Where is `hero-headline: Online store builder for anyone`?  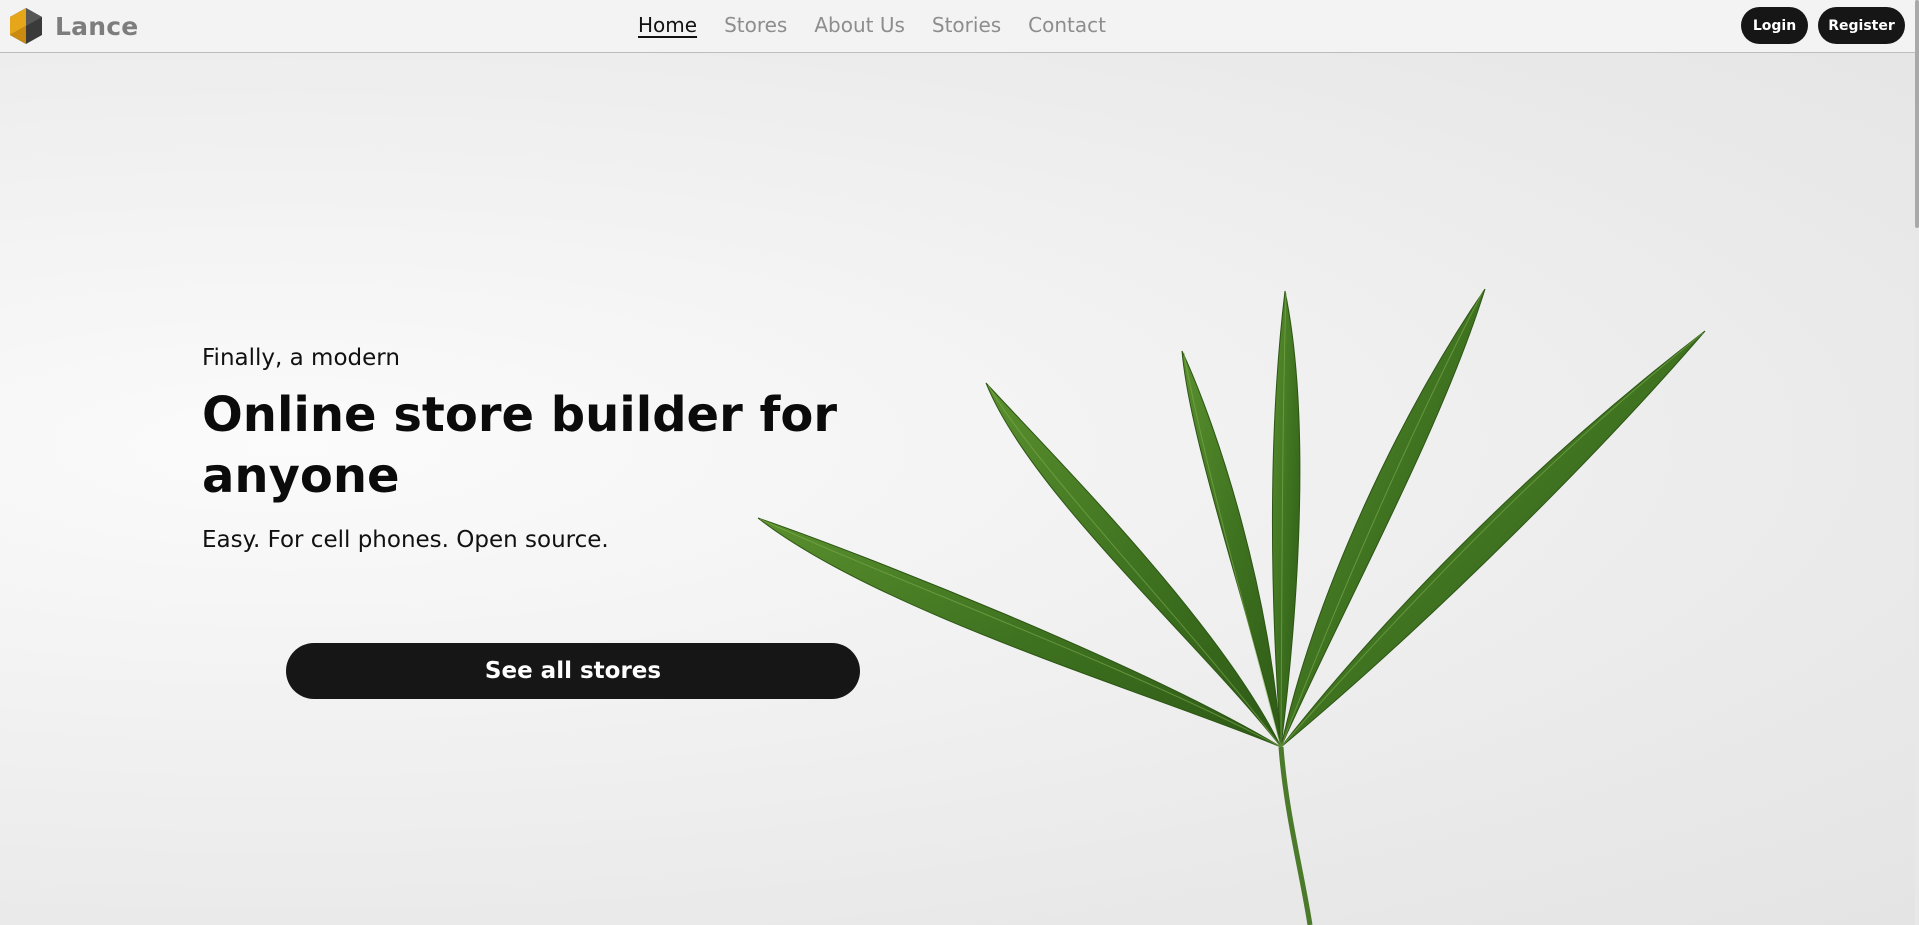
hero-headline: Online store builder for anyone is located at coordinates (520, 445).